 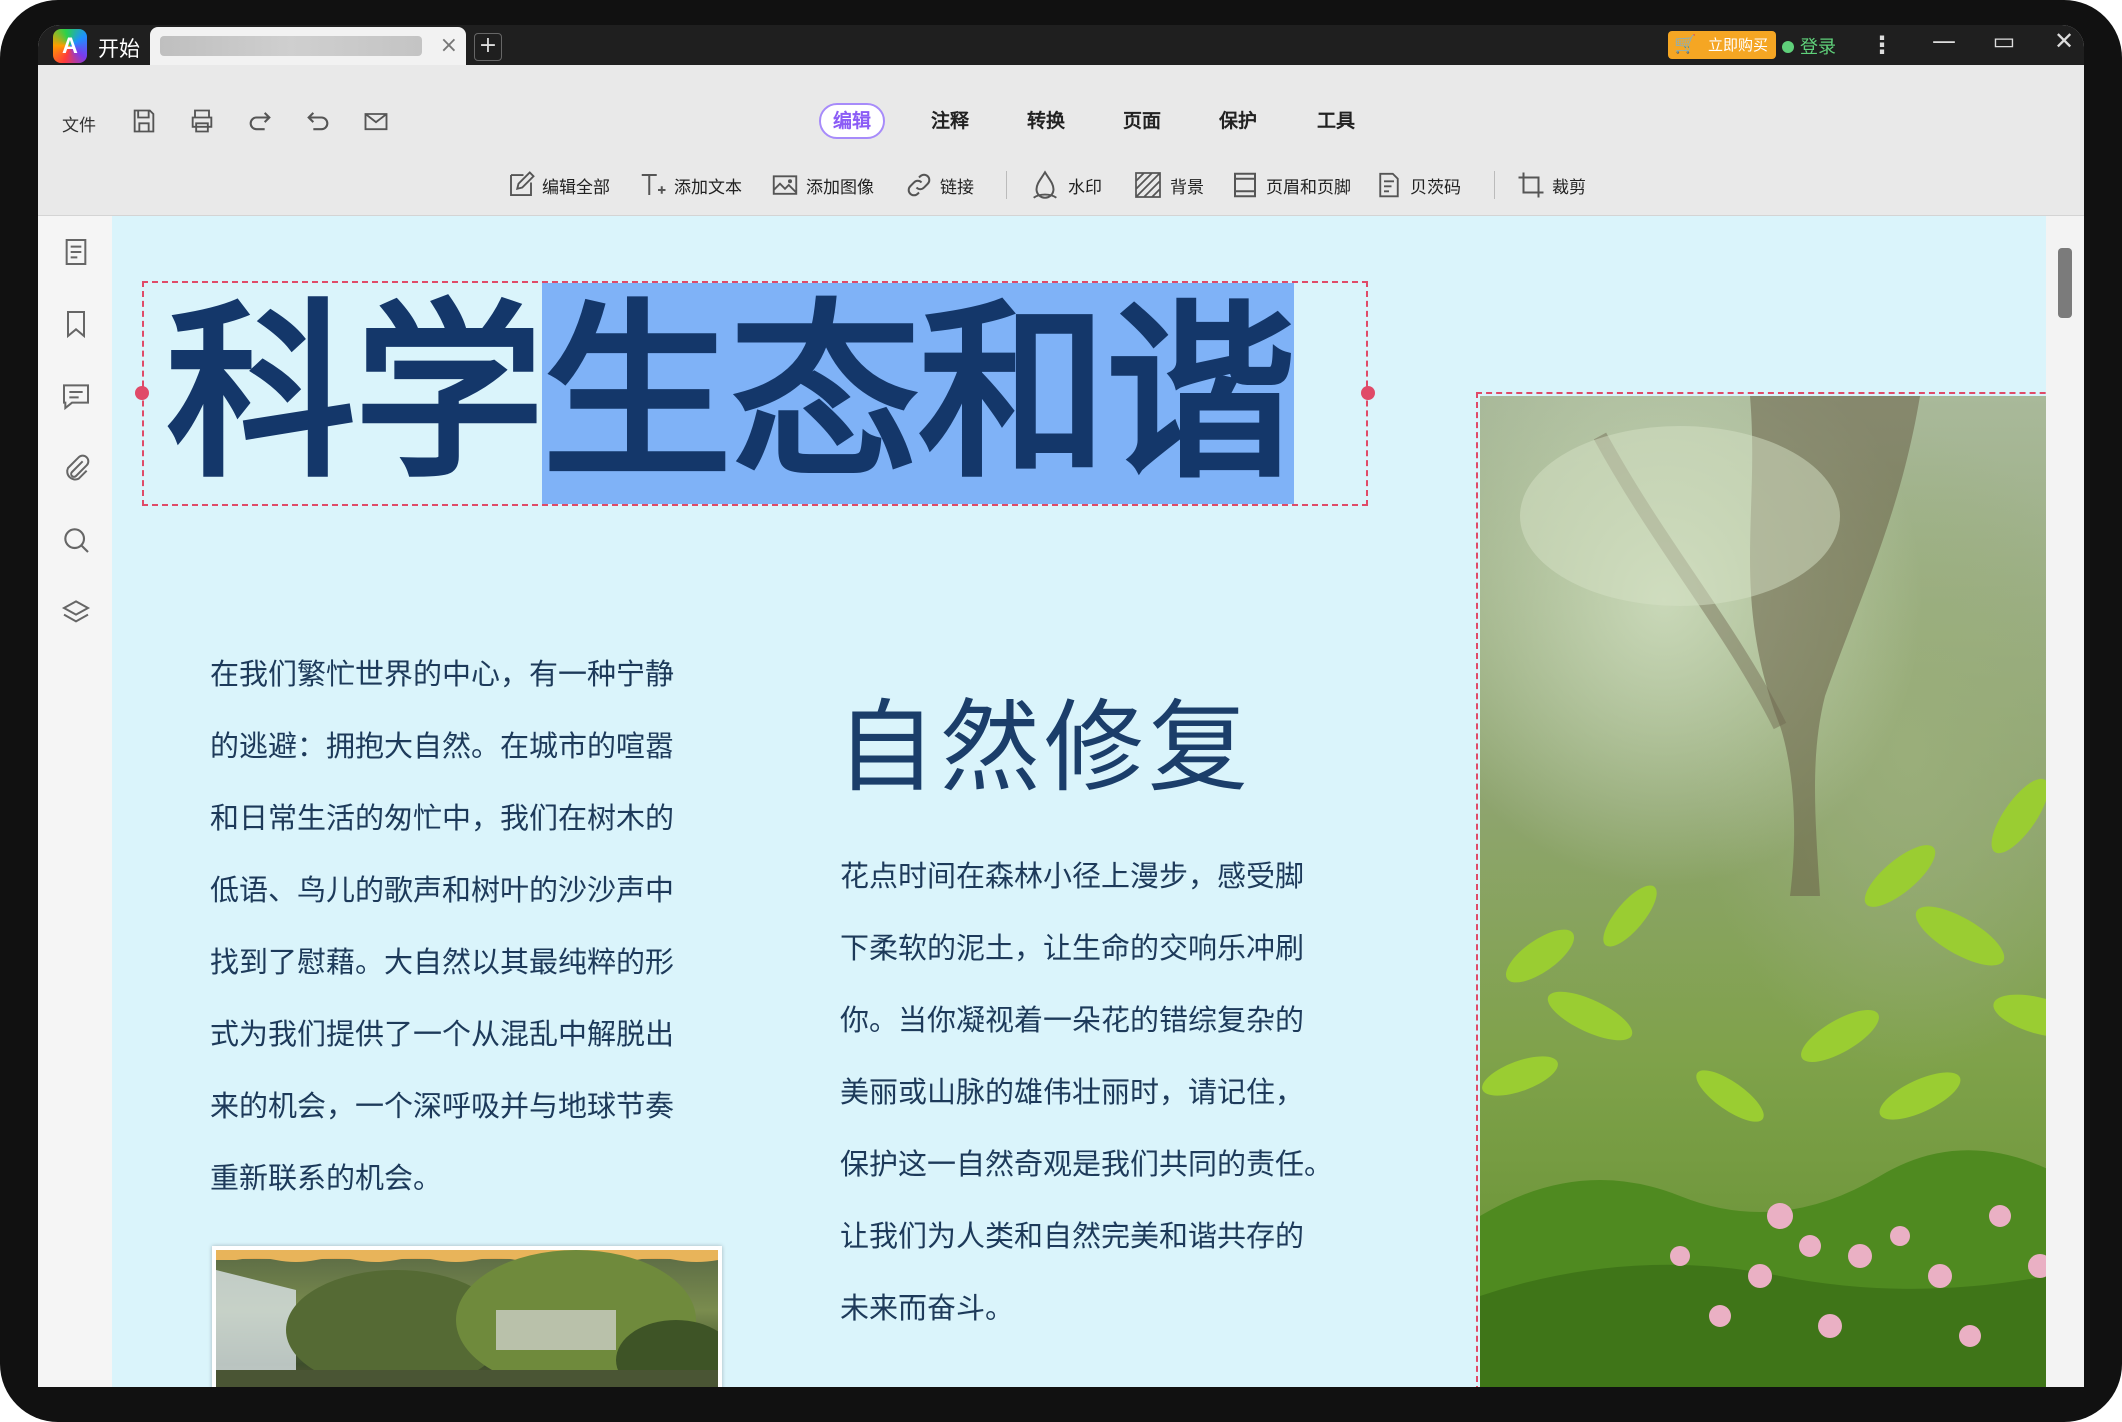 I want to click on buy-now-label: 立即购买, so click(x=1737, y=45).